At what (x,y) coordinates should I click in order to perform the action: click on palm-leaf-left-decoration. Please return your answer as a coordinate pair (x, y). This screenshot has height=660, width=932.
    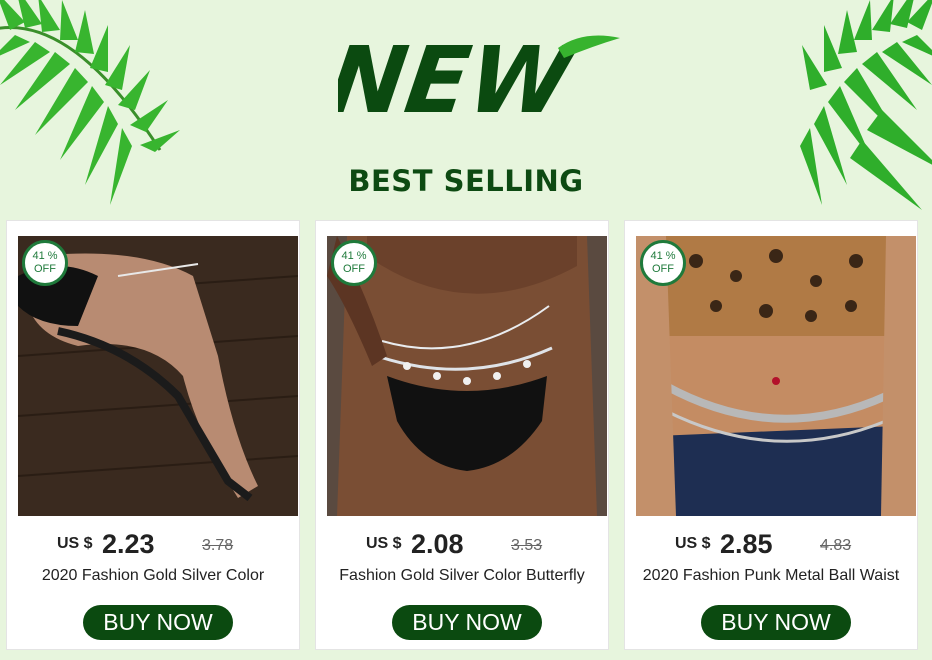
    Looking at the image, I should click on (90, 117).